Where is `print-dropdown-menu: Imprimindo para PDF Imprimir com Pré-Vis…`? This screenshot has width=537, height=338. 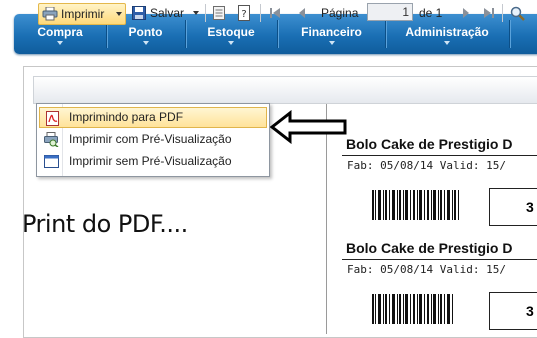
print-dropdown-menu: Imprimindo para PDF Imprimir com Pré-Vis… is located at coordinates (153, 140).